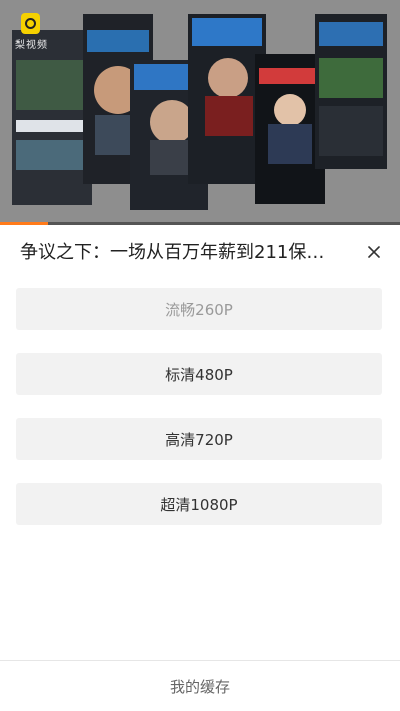 The width and height of the screenshot is (400, 711). I want to click on pear-video-logo, so click(30, 23).